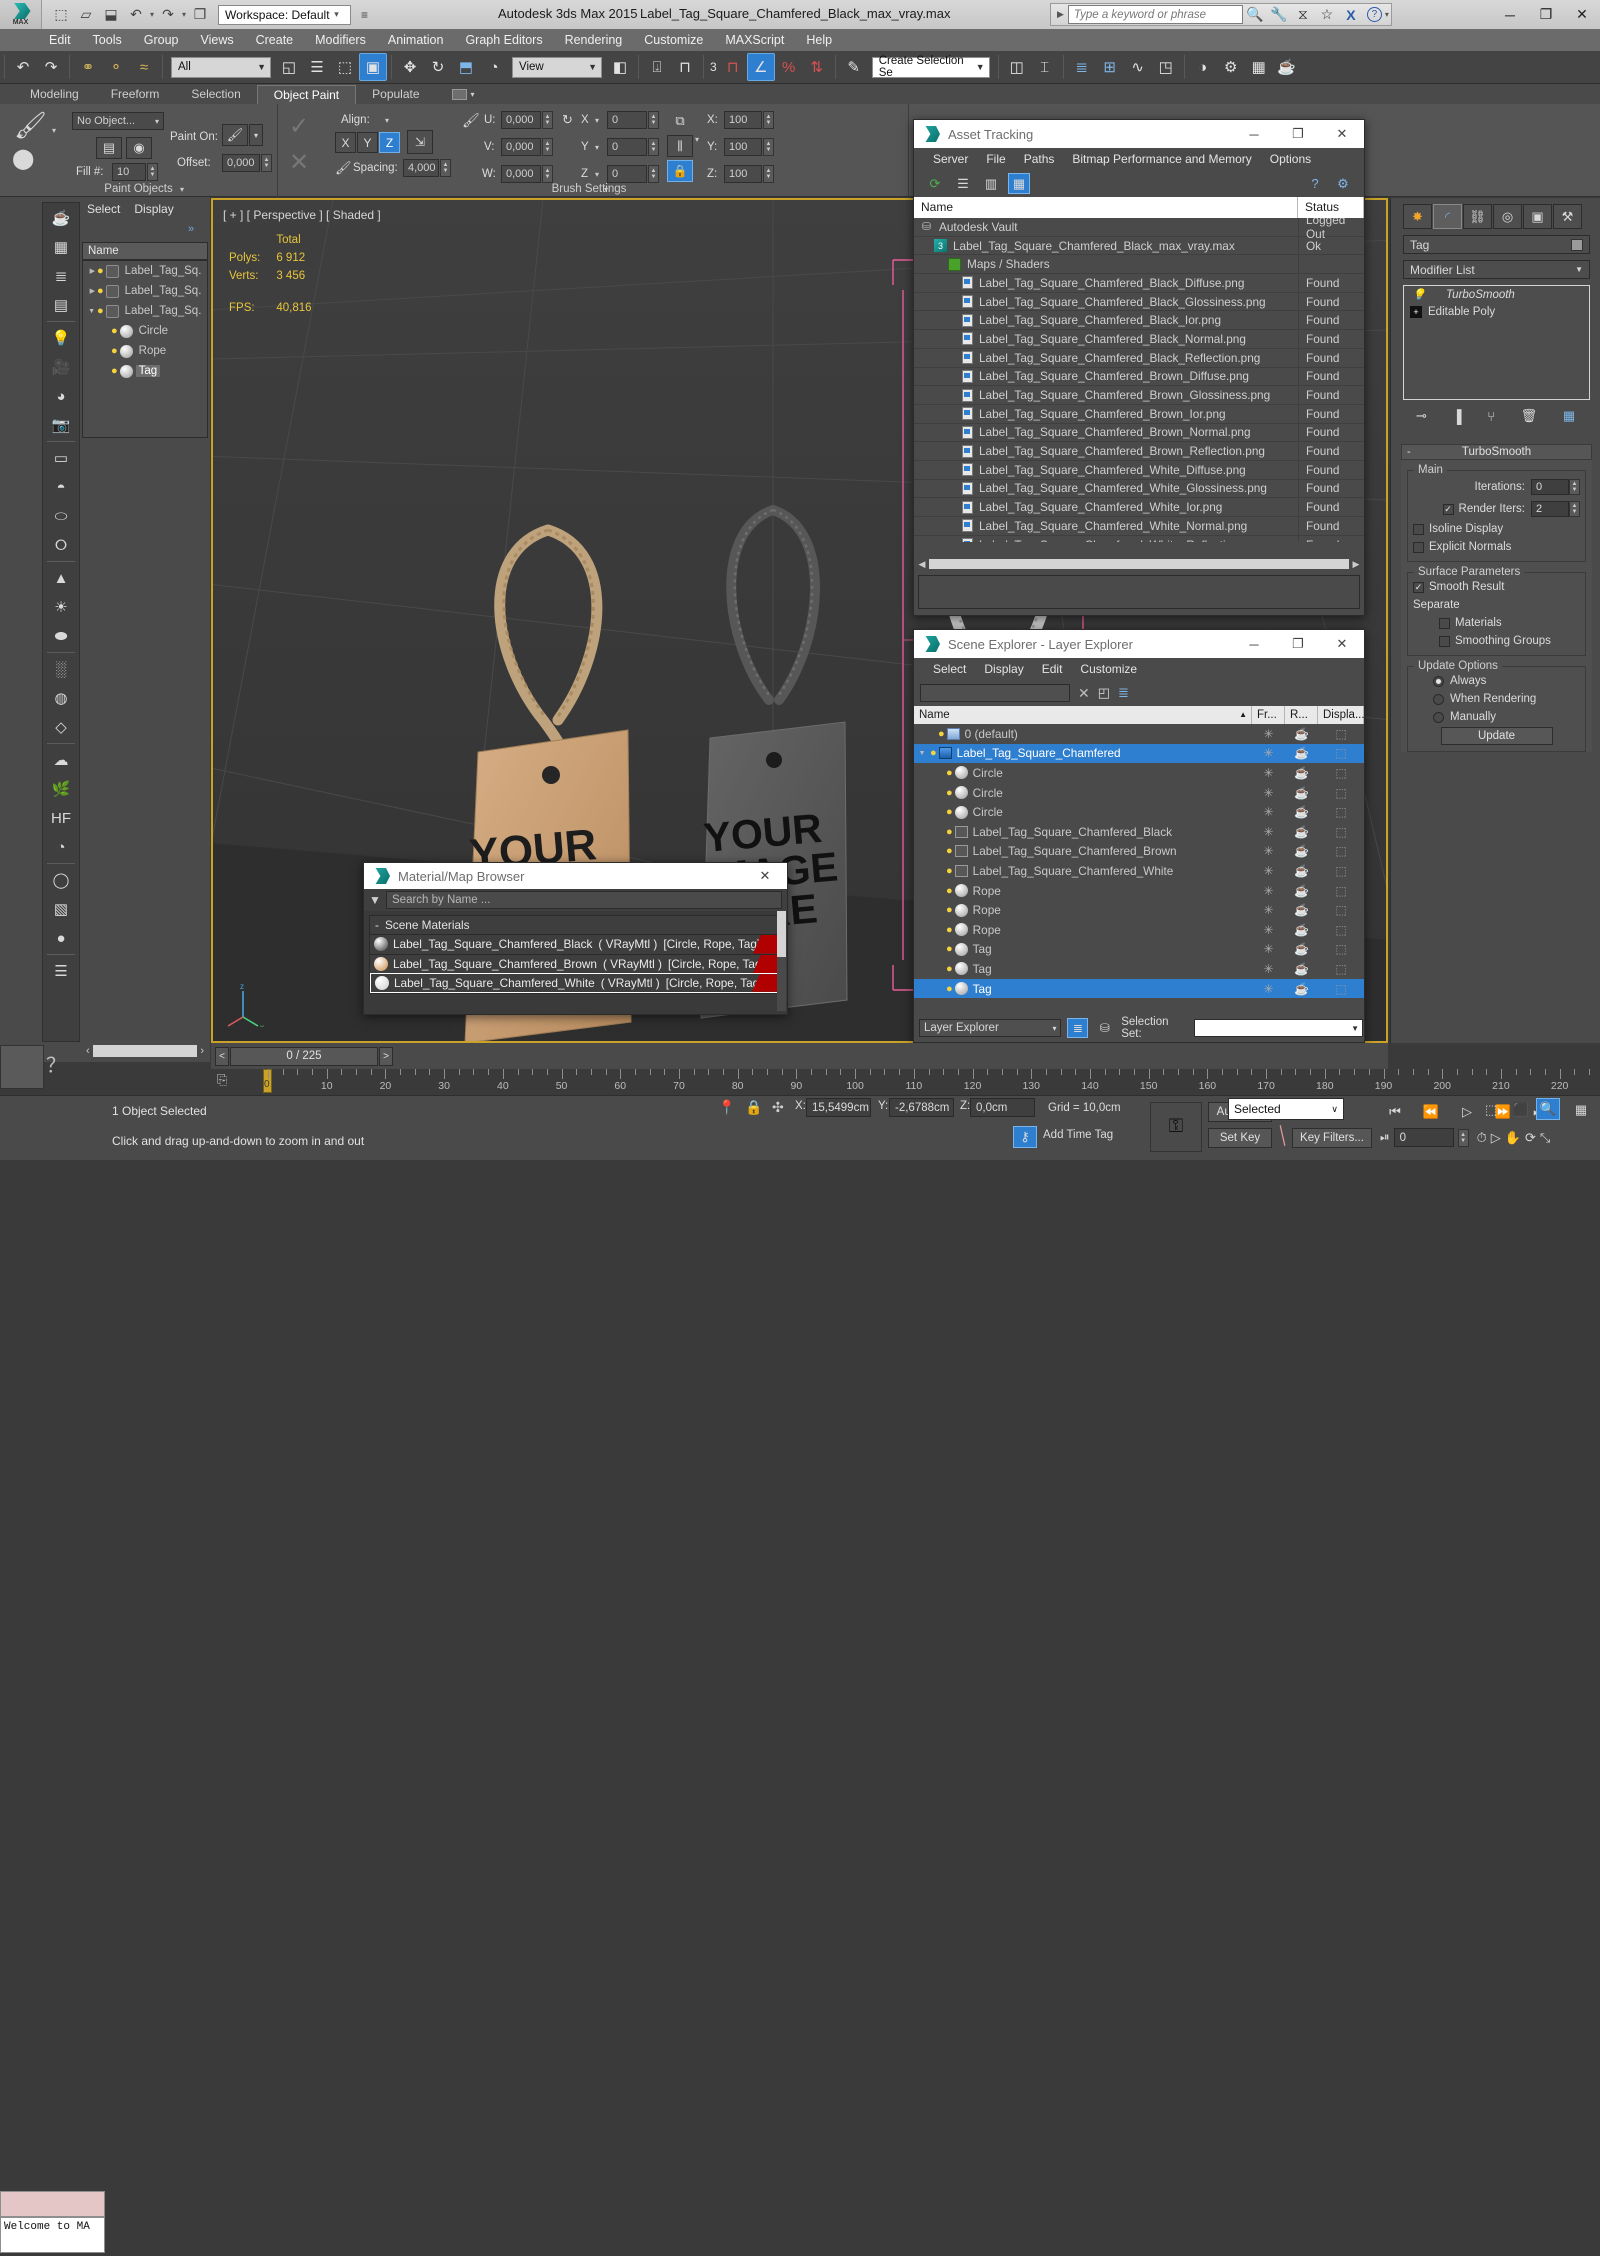 The height and width of the screenshot is (2256, 1600). Describe the element at coordinates (410, 67) in the screenshot. I see `select-and-move-icon: ✥` at that location.